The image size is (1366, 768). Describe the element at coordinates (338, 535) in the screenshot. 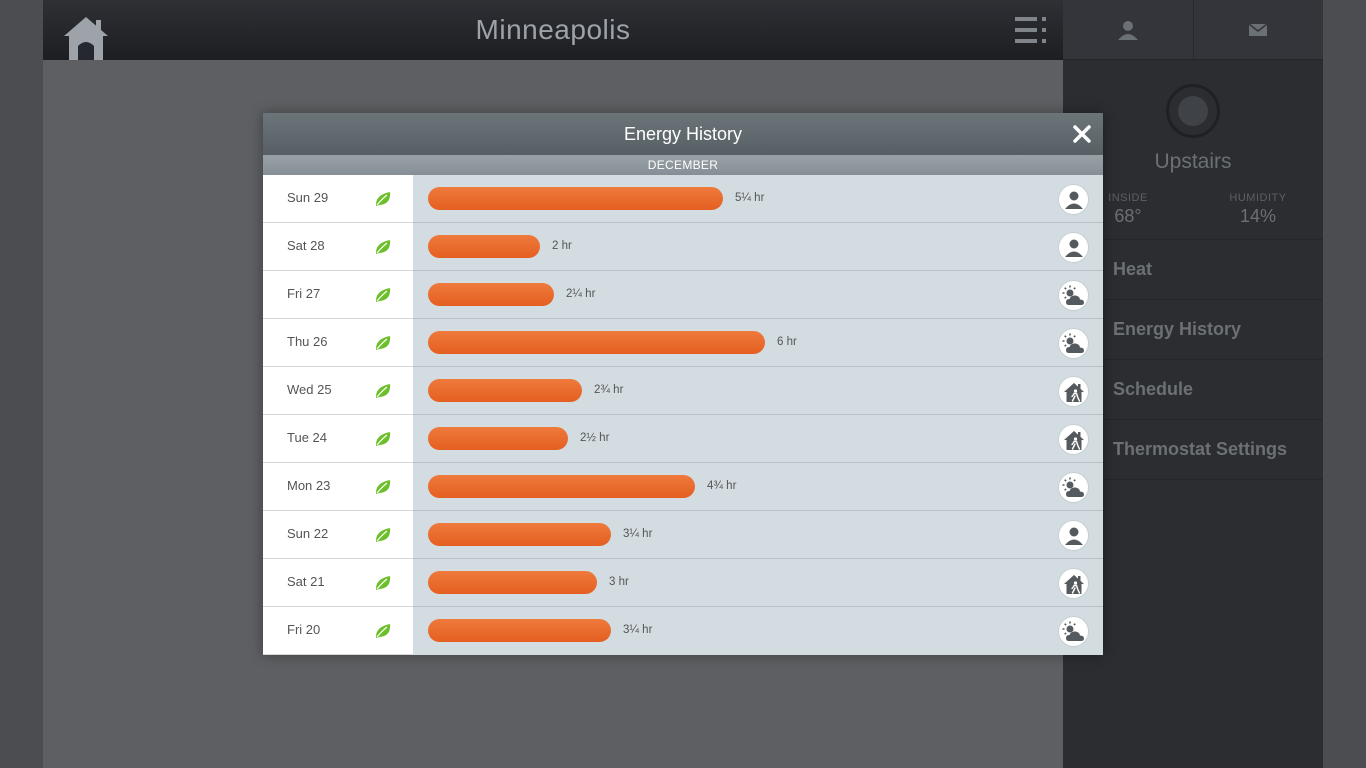

I see `day-cell: Sun 22` at that location.